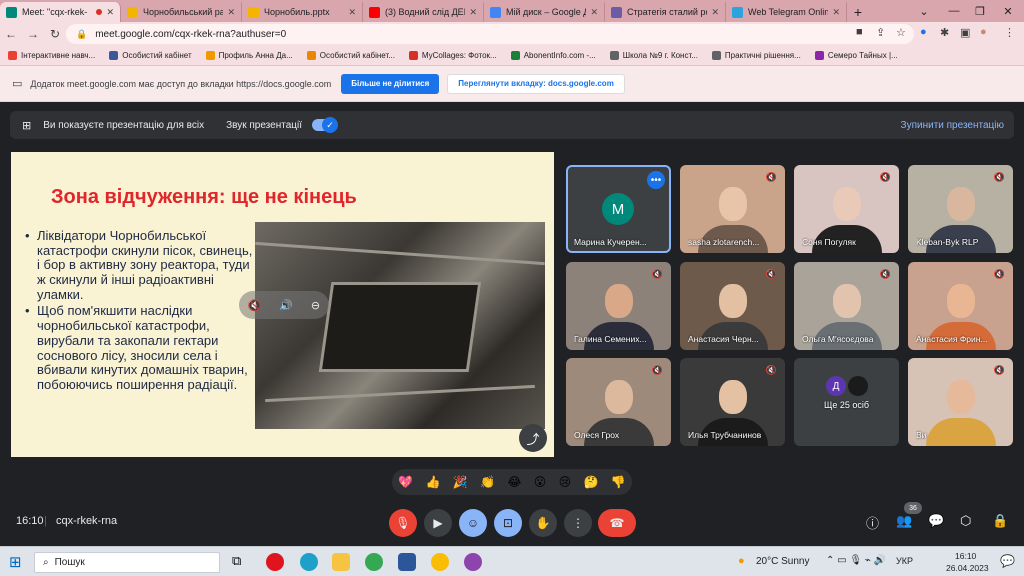 The width and height of the screenshot is (1024, 576). I want to click on bookmark-icon, so click(210, 55).